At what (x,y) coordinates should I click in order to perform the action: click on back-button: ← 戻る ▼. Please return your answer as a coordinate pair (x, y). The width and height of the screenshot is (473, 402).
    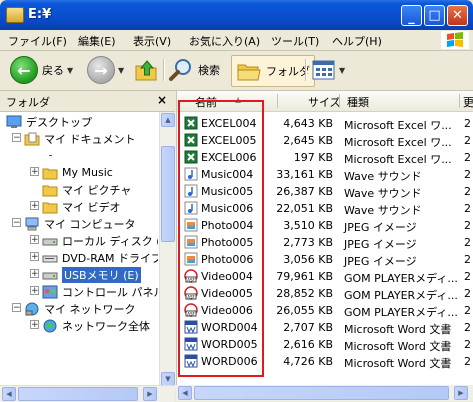
    Looking at the image, I should click on (41, 70).